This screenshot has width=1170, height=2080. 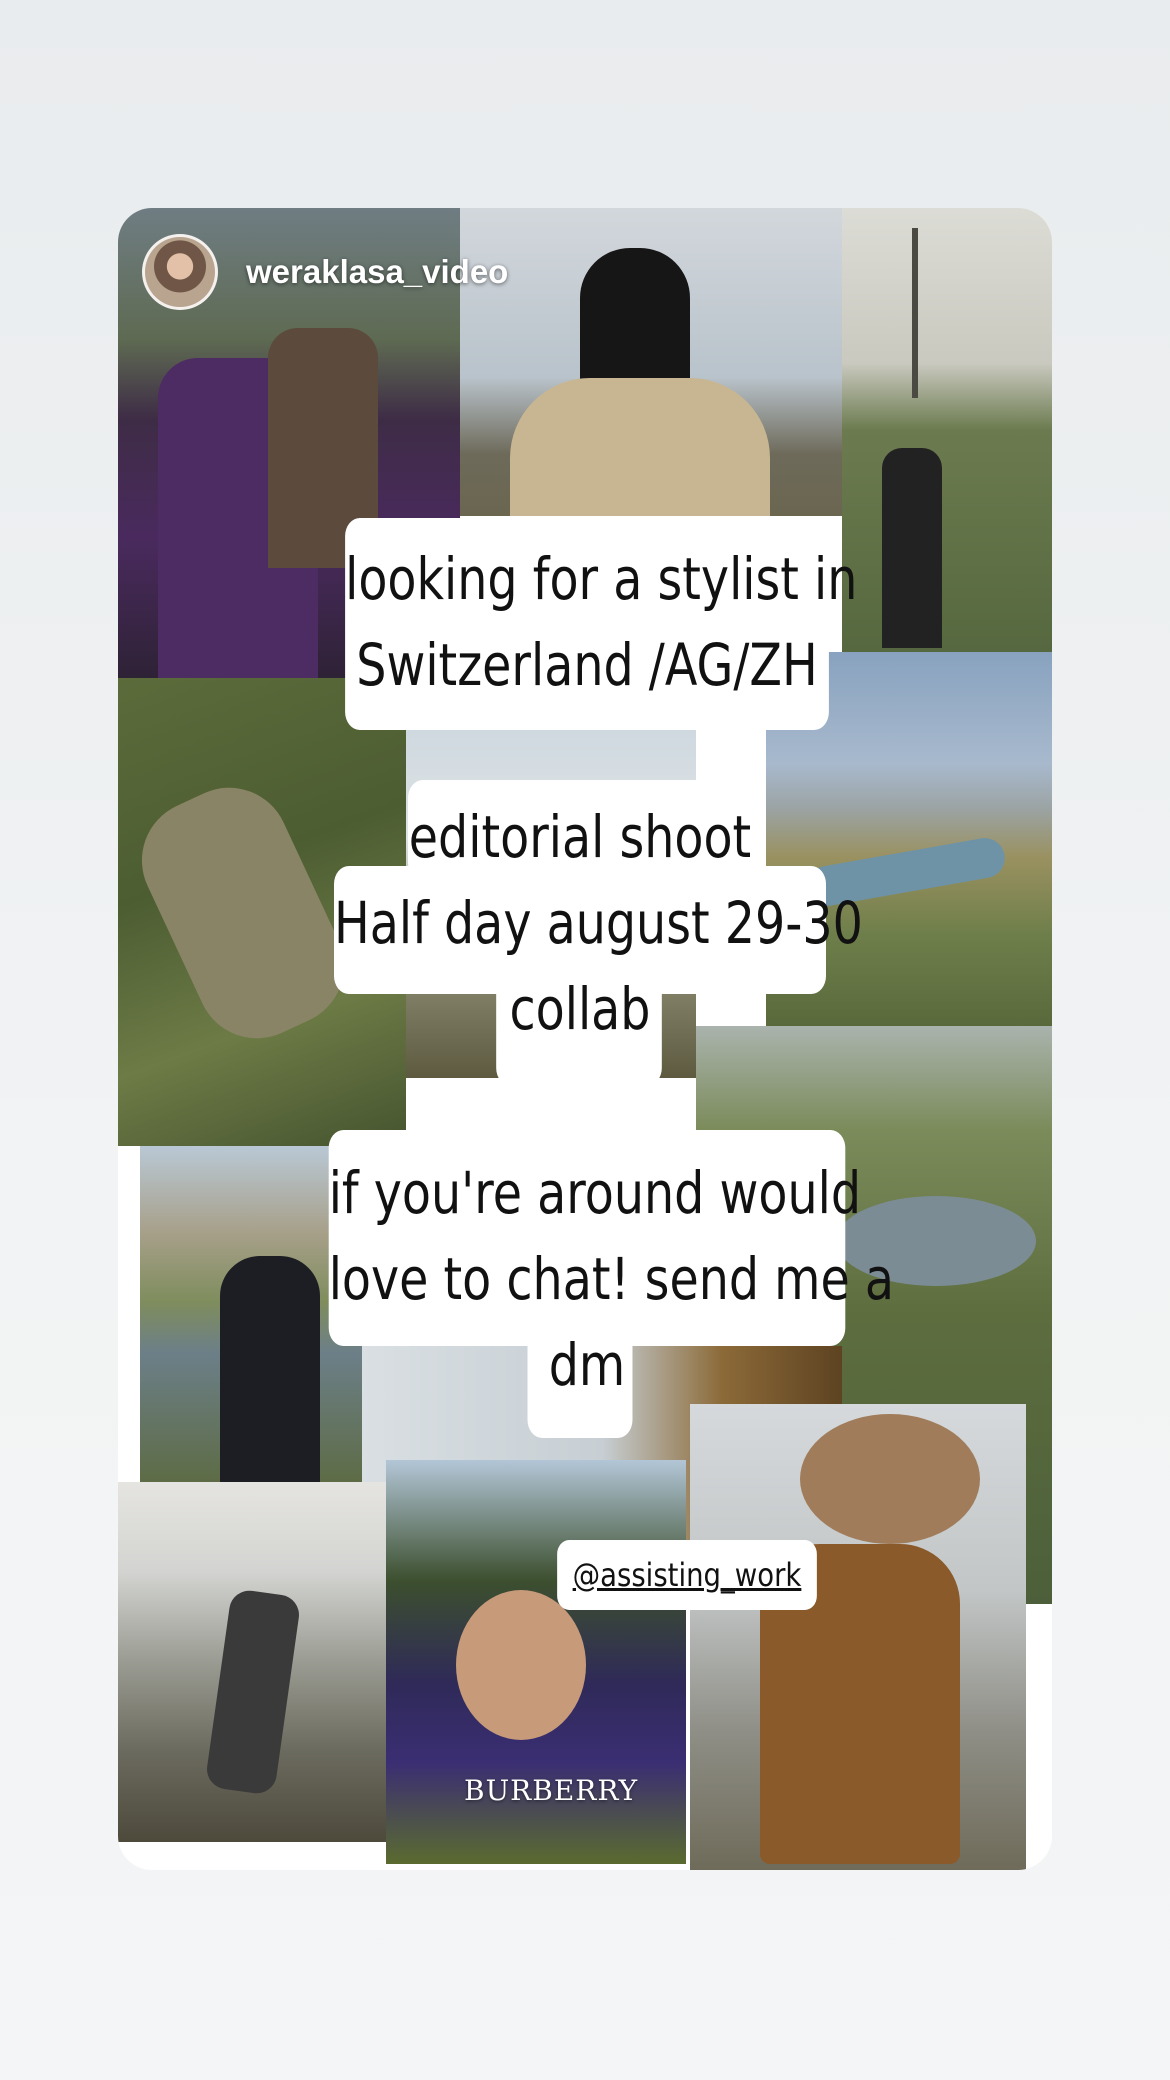 I want to click on photo-burberry-ad: BURBERRY, so click(x=536, y=1662).